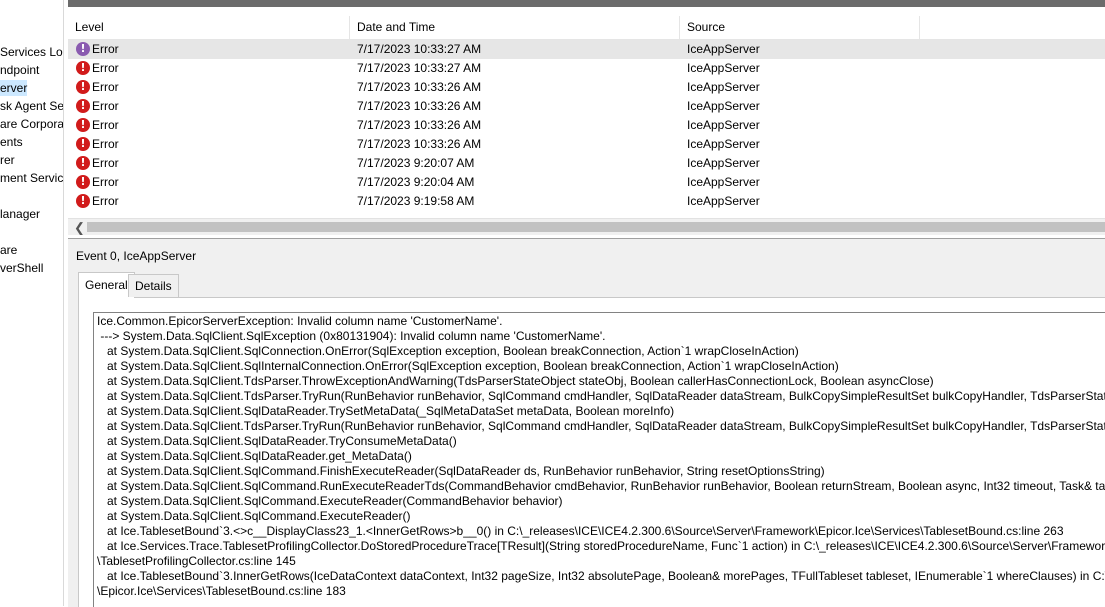 The height and width of the screenshot is (607, 1105). What do you see at coordinates (596, 227) in the screenshot?
I see `scroll-thumb` at bounding box center [596, 227].